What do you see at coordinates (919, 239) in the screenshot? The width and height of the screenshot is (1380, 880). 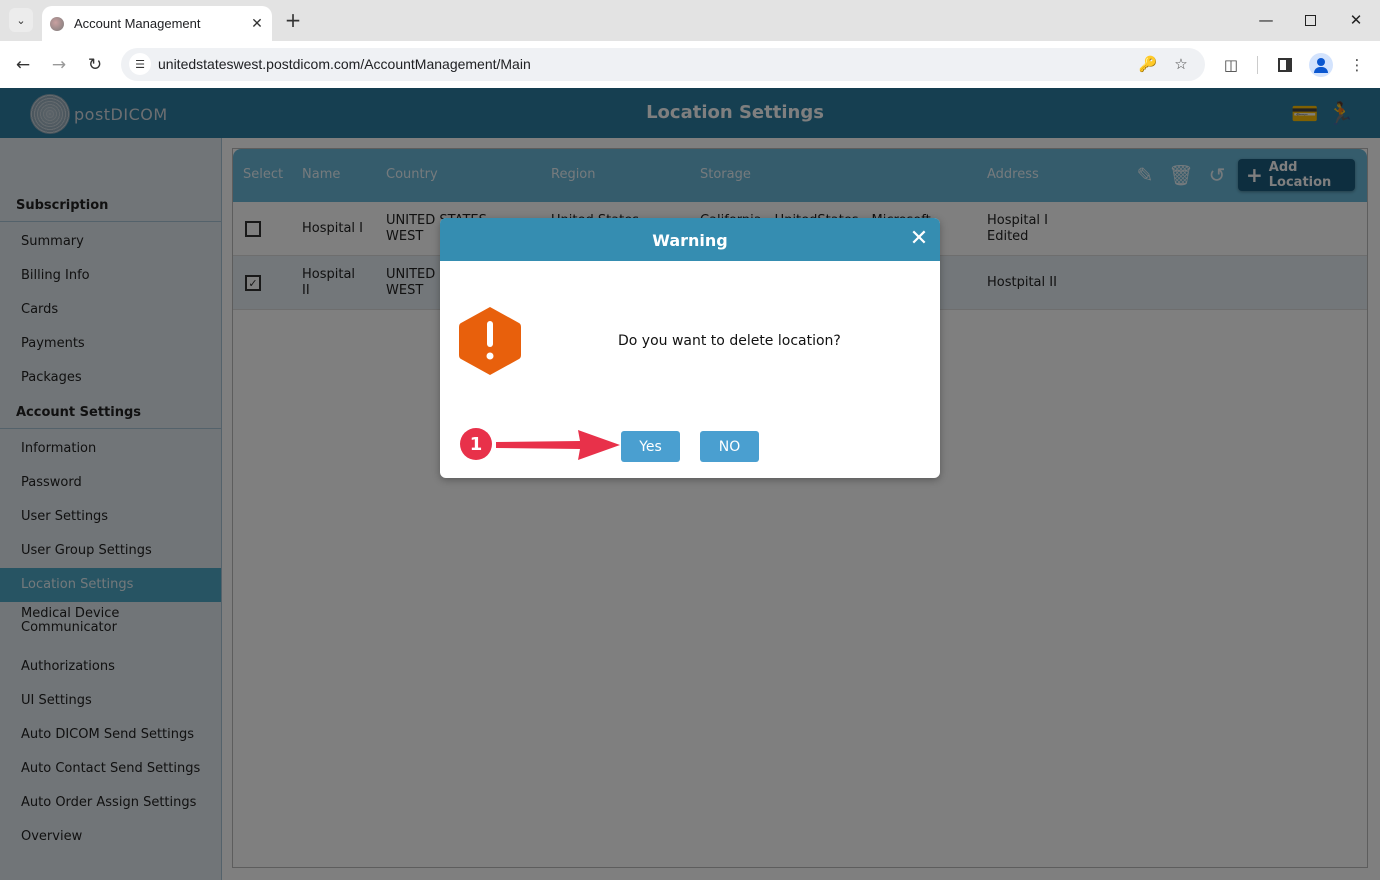 I see `close-icon: ✕` at bounding box center [919, 239].